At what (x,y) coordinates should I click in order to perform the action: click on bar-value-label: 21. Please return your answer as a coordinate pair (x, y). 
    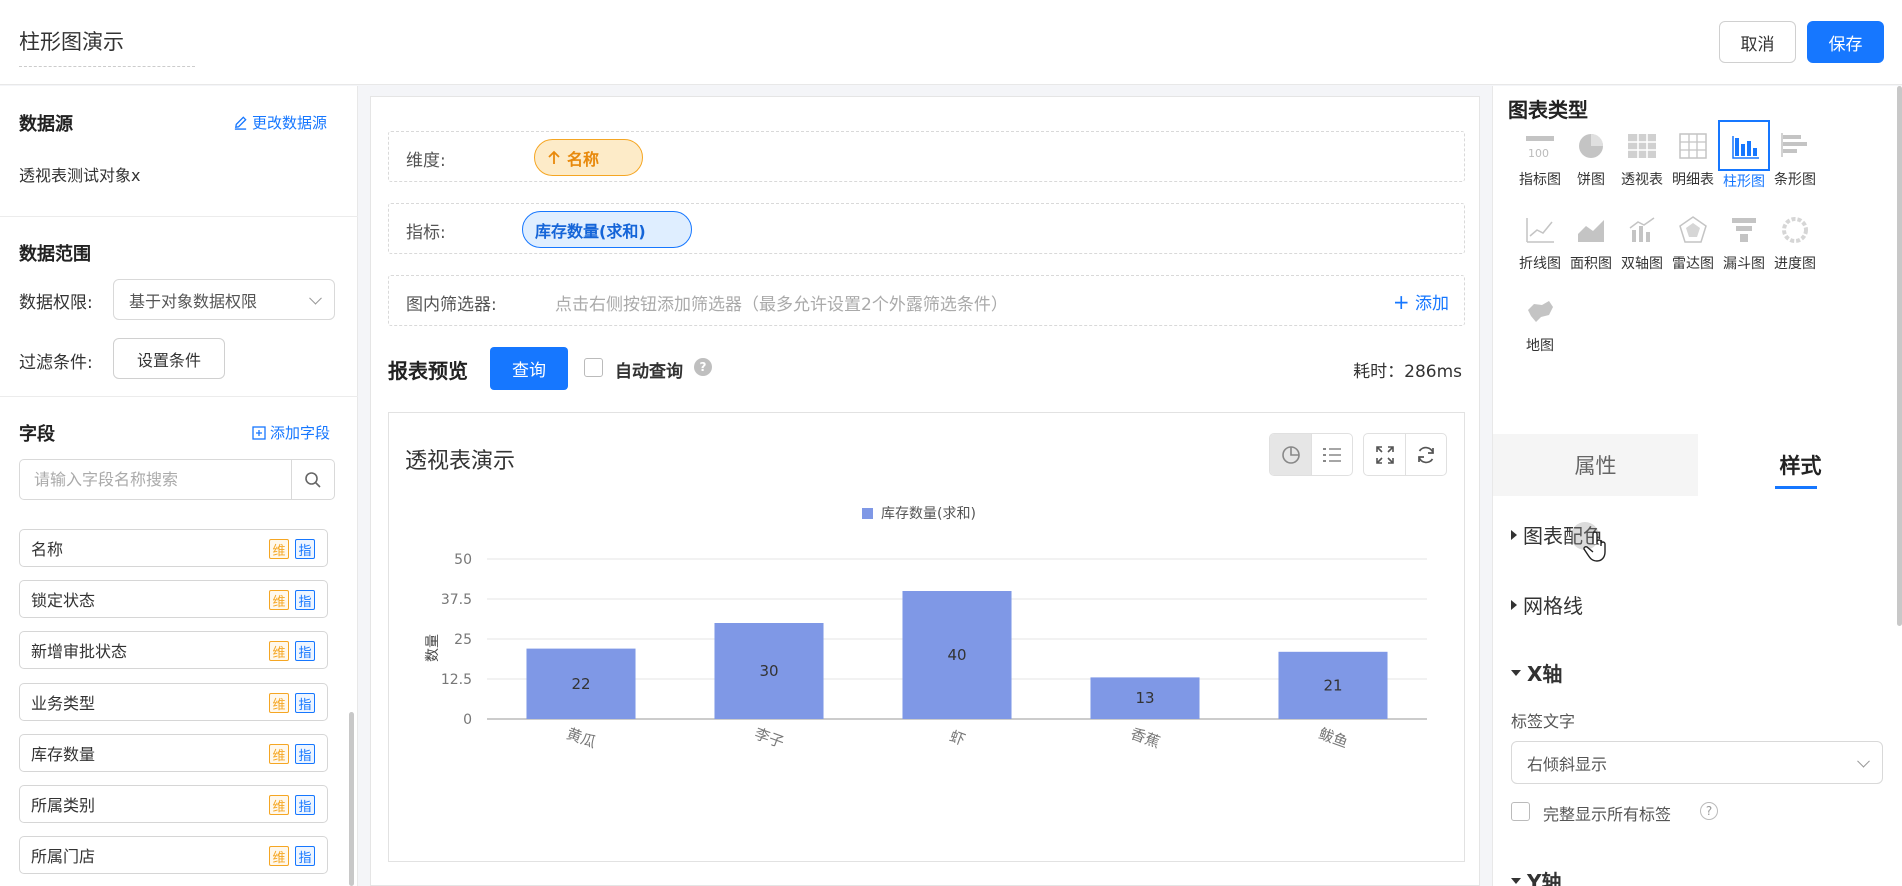
    Looking at the image, I should click on (1332, 685).